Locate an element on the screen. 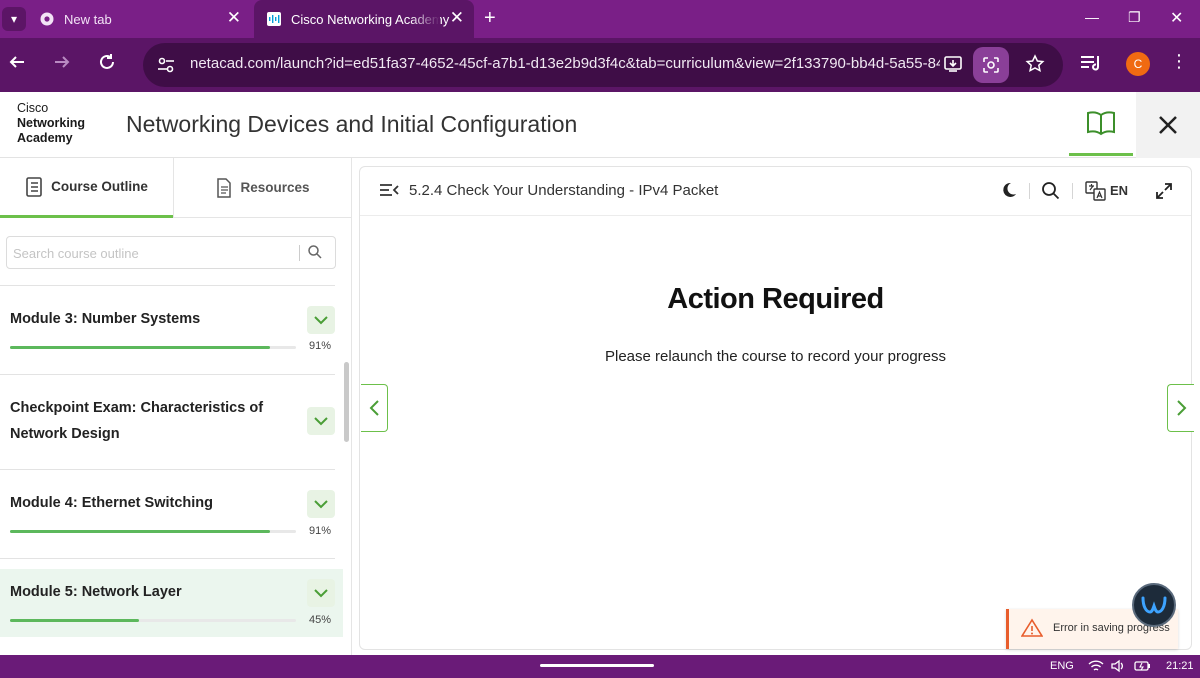  course-outline-search: Search course outline is located at coordinates (171, 252).